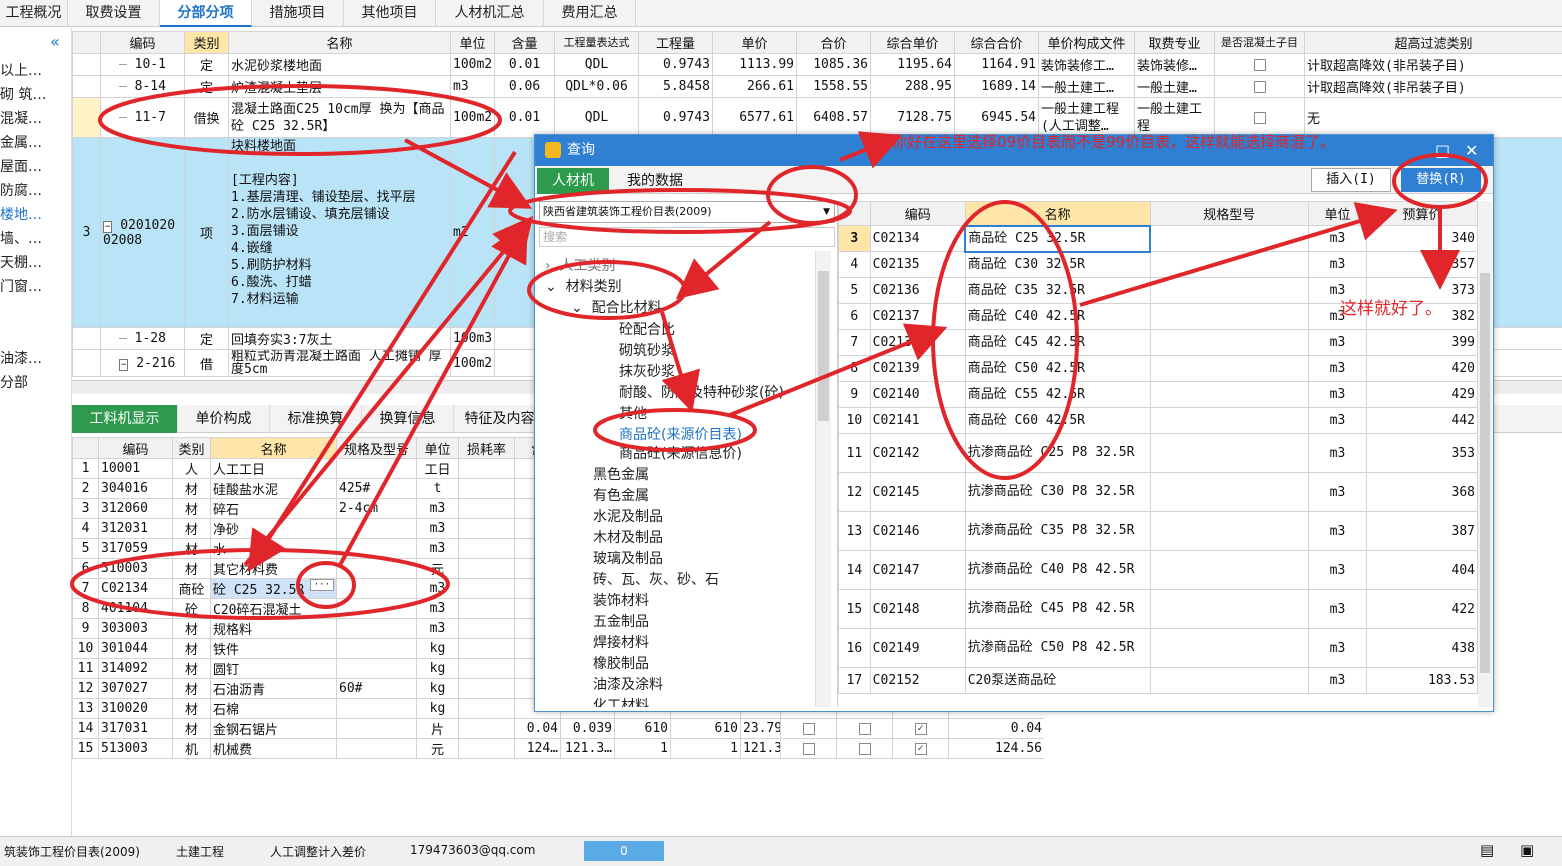  What do you see at coordinates (1114, 142) in the screenshot?
I see `annotation-top-note: 你好在这里选择09价目表而不是99价目表，这样就能选择商混了。` at bounding box center [1114, 142].